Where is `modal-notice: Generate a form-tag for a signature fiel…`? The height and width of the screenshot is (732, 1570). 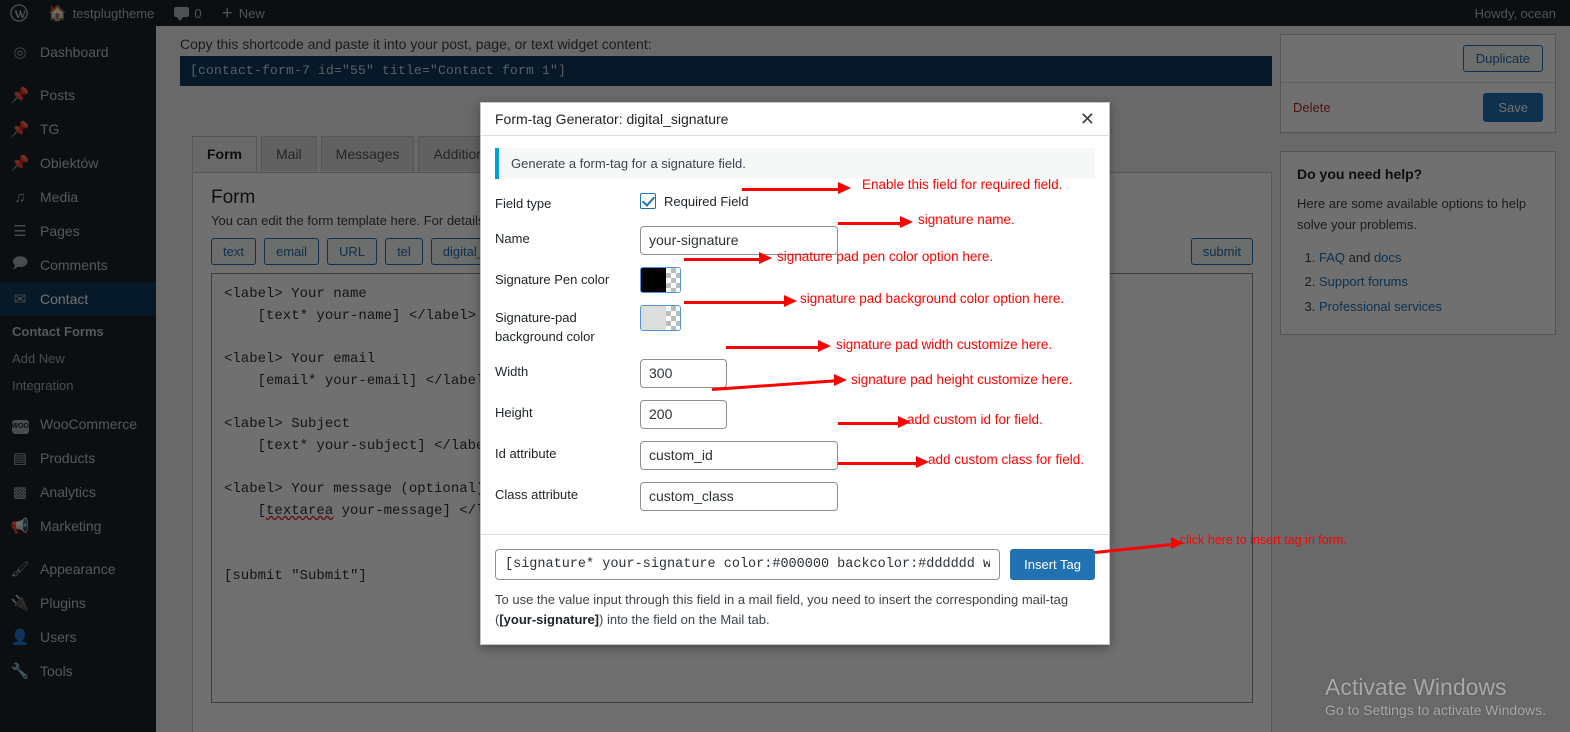 modal-notice: Generate a form-tag for a signature fiel… is located at coordinates (795, 163).